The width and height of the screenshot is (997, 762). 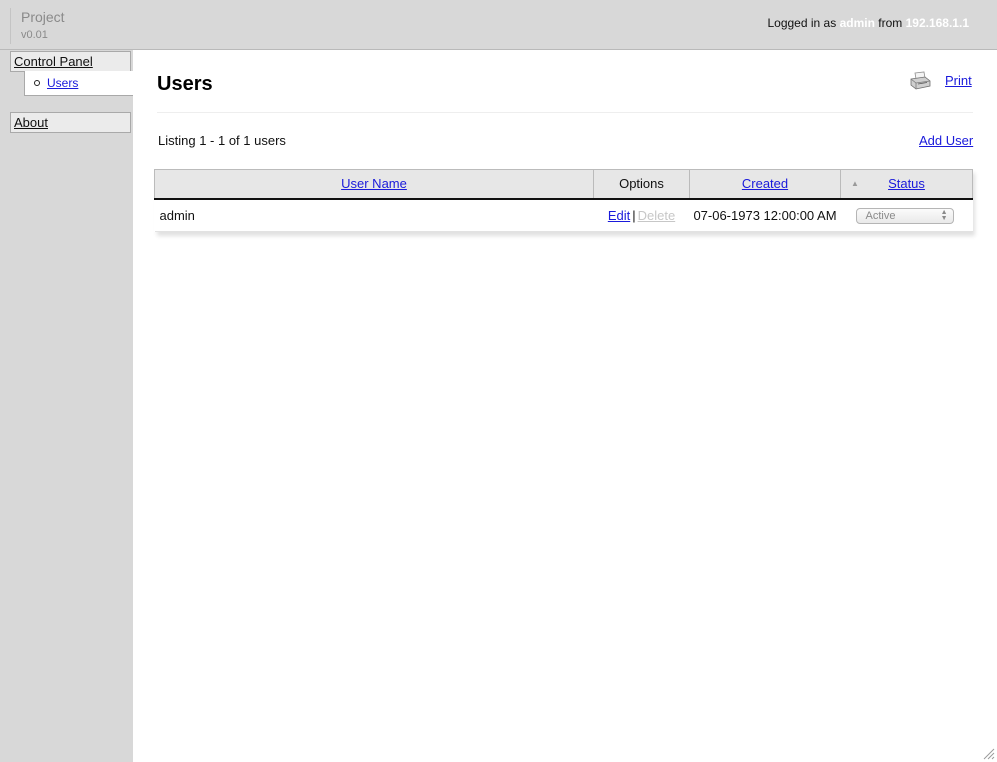 I want to click on sort-created-link: Created, so click(x=765, y=183).